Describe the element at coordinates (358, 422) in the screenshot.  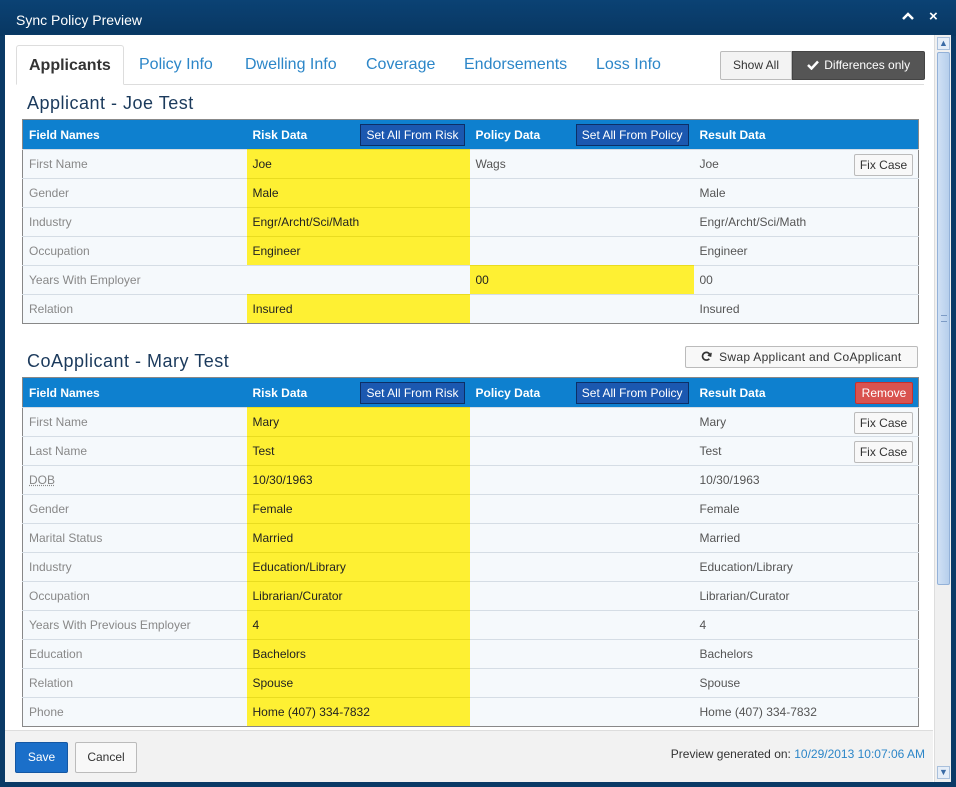
I see `risk-value: Mary` at that location.